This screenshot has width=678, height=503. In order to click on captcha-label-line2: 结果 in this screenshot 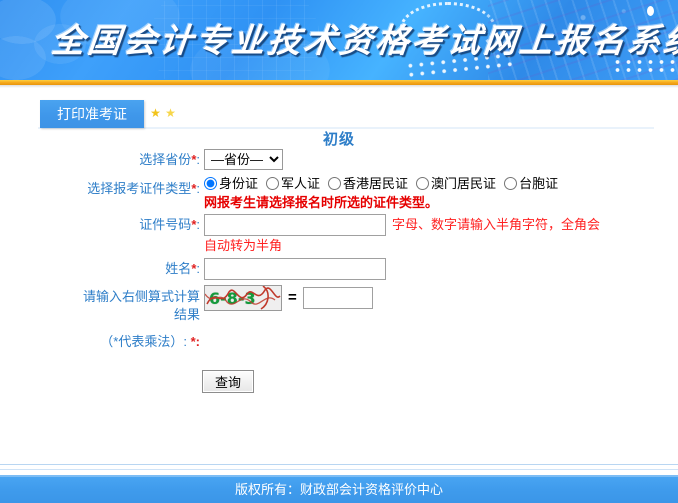, I will do `click(186, 314)`.